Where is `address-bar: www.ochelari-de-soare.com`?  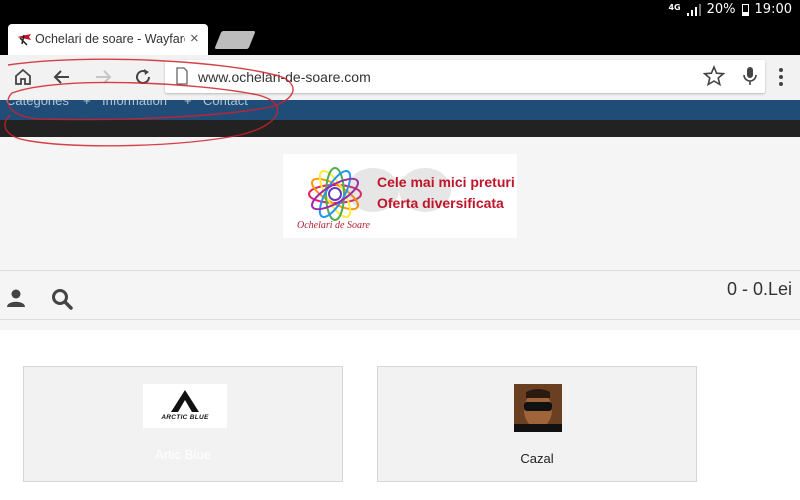
address-bar: www.ochelari-de-soare.com is located at coordinates (465, 76).